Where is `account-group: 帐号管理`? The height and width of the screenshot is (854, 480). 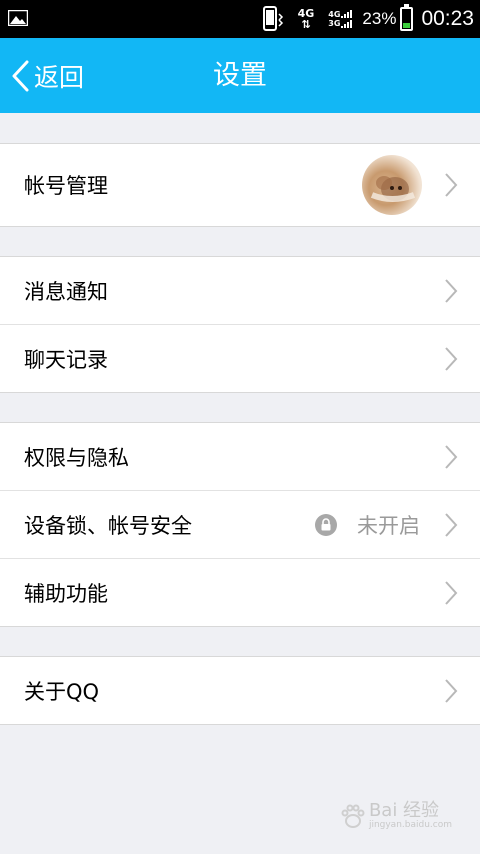 account-group: 帐号管理 is located at coordinates (240, 185).